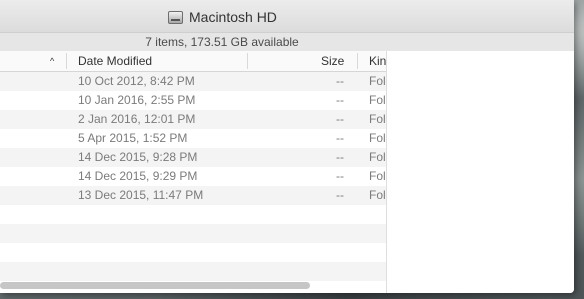 This screenshot has width=584, height=299. I want to click on status-bar: 7 items, 173.51 GB available, so click(287, 42).